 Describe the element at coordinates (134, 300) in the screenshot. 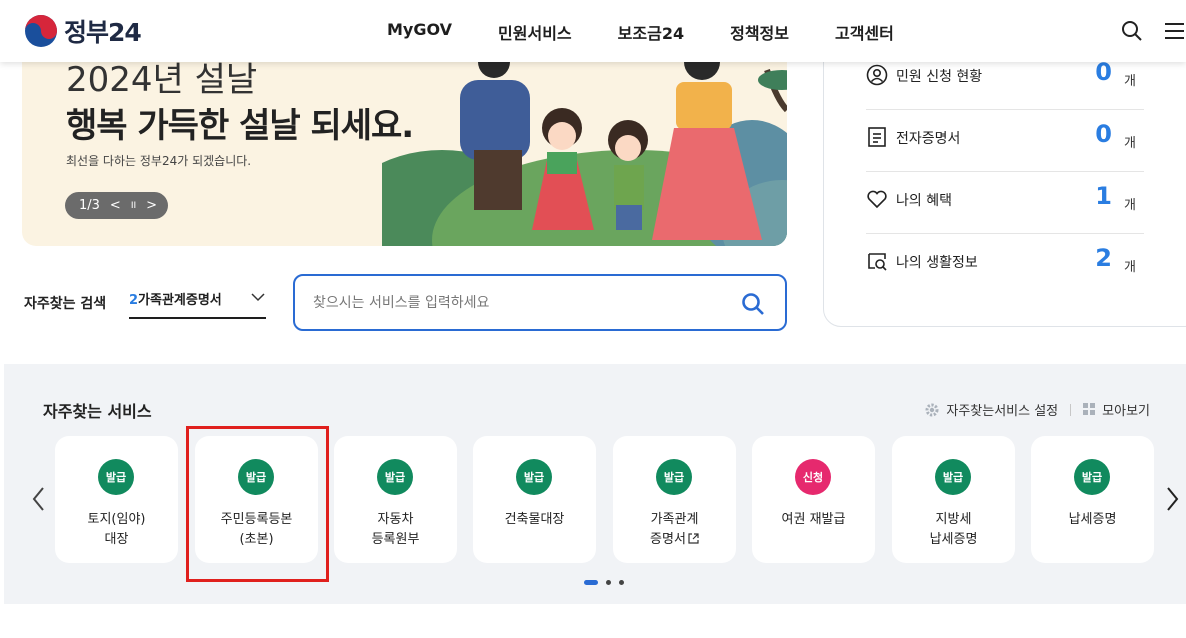

I see `select-rank: 2` at that location.